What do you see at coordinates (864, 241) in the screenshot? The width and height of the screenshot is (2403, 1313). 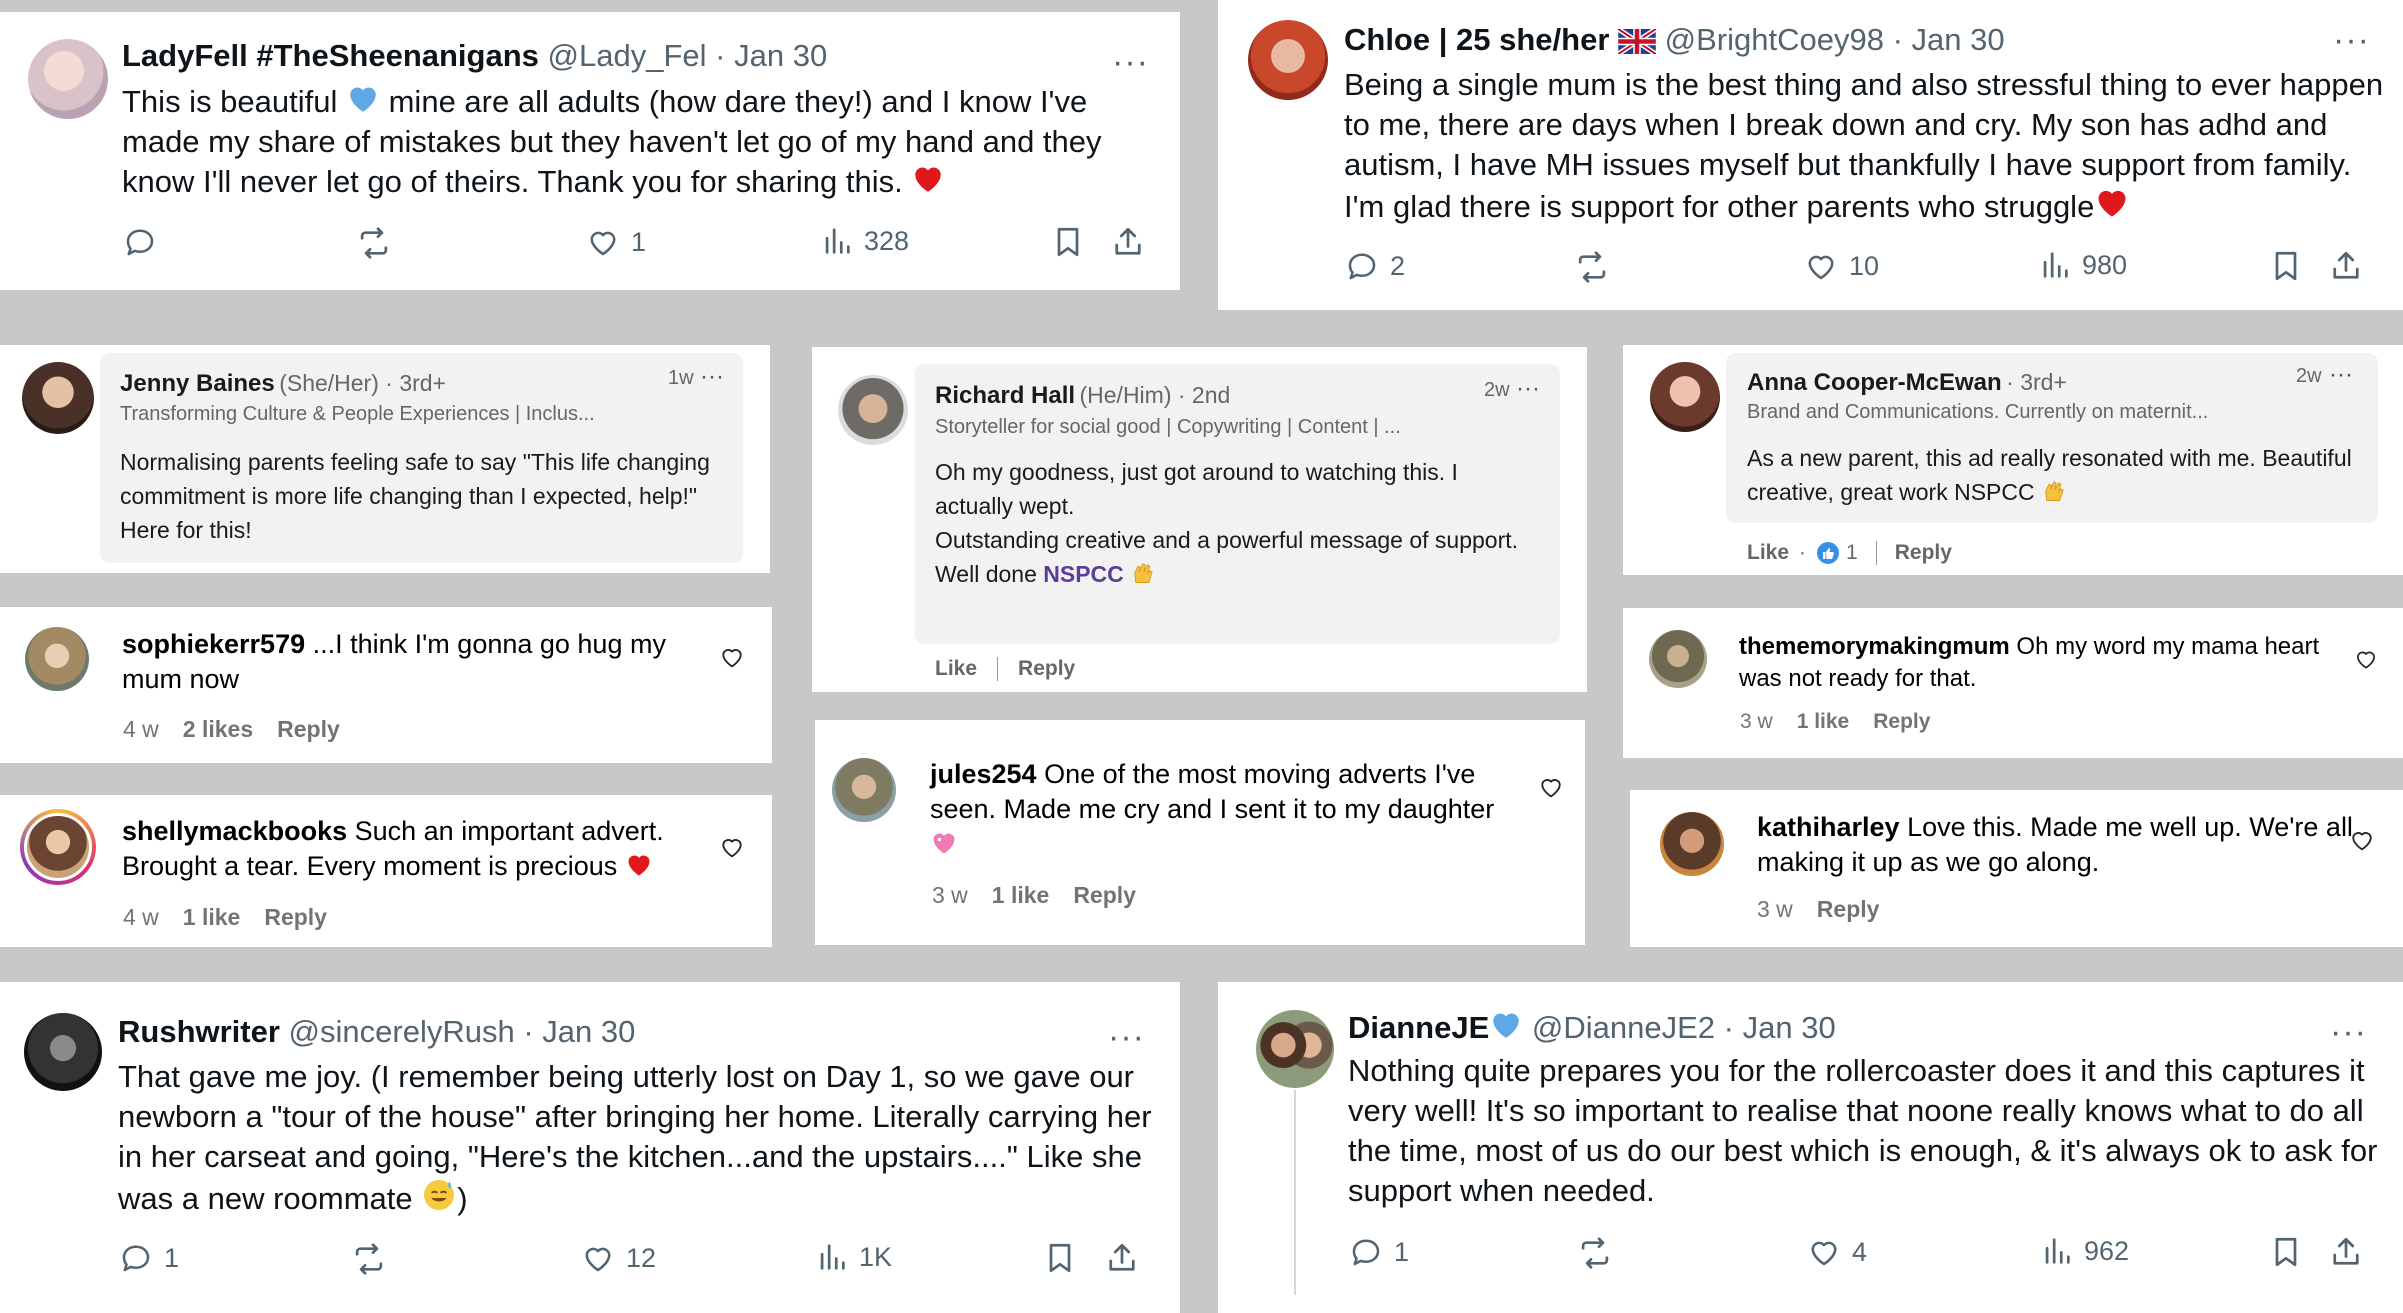 I see `views-button: 328` at bounding box center [864, 241].